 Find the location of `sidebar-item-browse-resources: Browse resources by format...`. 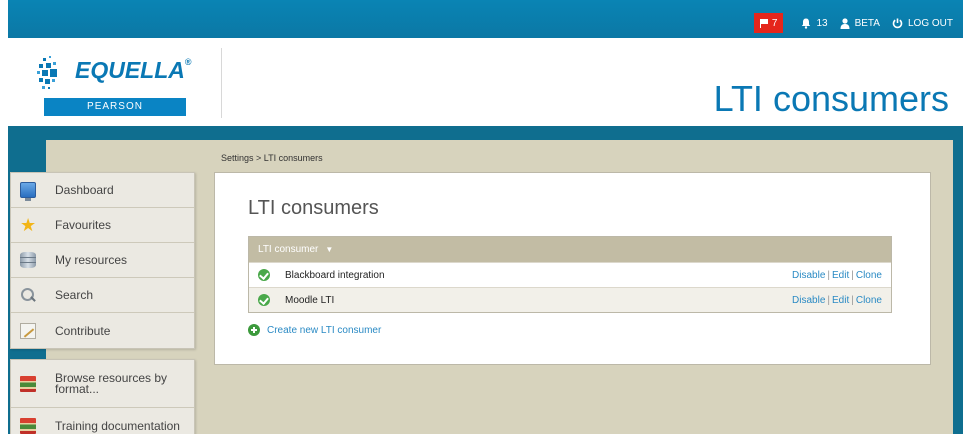

sidebar-item-browse-resources: Browse resources by format... is located at coordinates (102, 384).